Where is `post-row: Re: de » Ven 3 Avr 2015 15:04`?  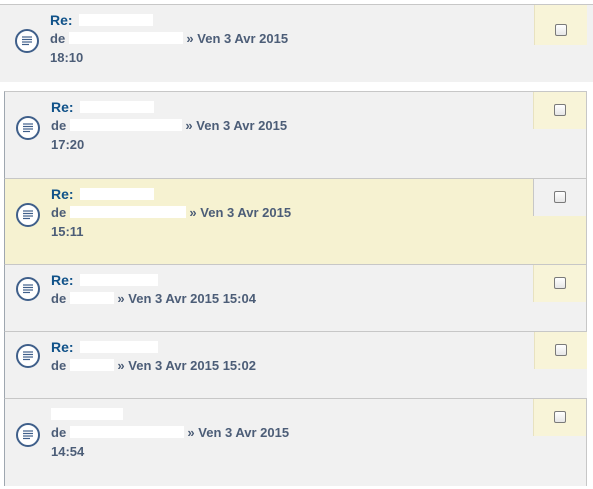 post-row: Re: de » Ven 3 Avr 2015 15:04 is located at coordinates (295, 297).